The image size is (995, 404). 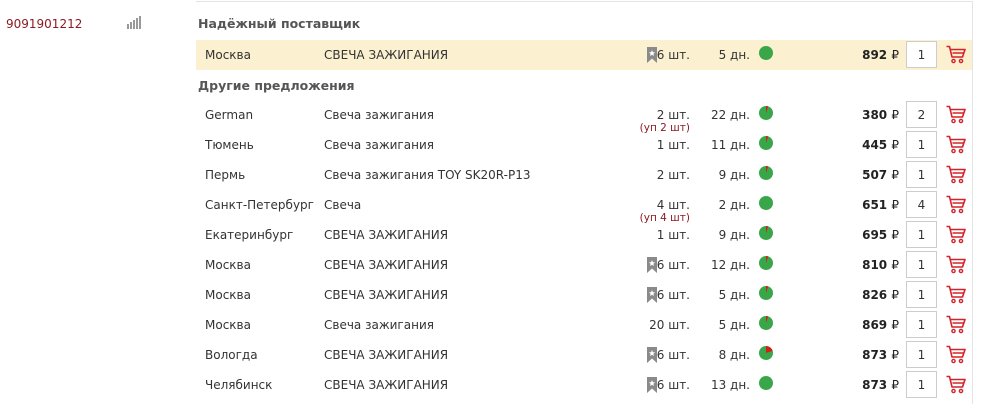 I want to click on offer-delivery-days: 22 дн., so click(x=730, y=115).